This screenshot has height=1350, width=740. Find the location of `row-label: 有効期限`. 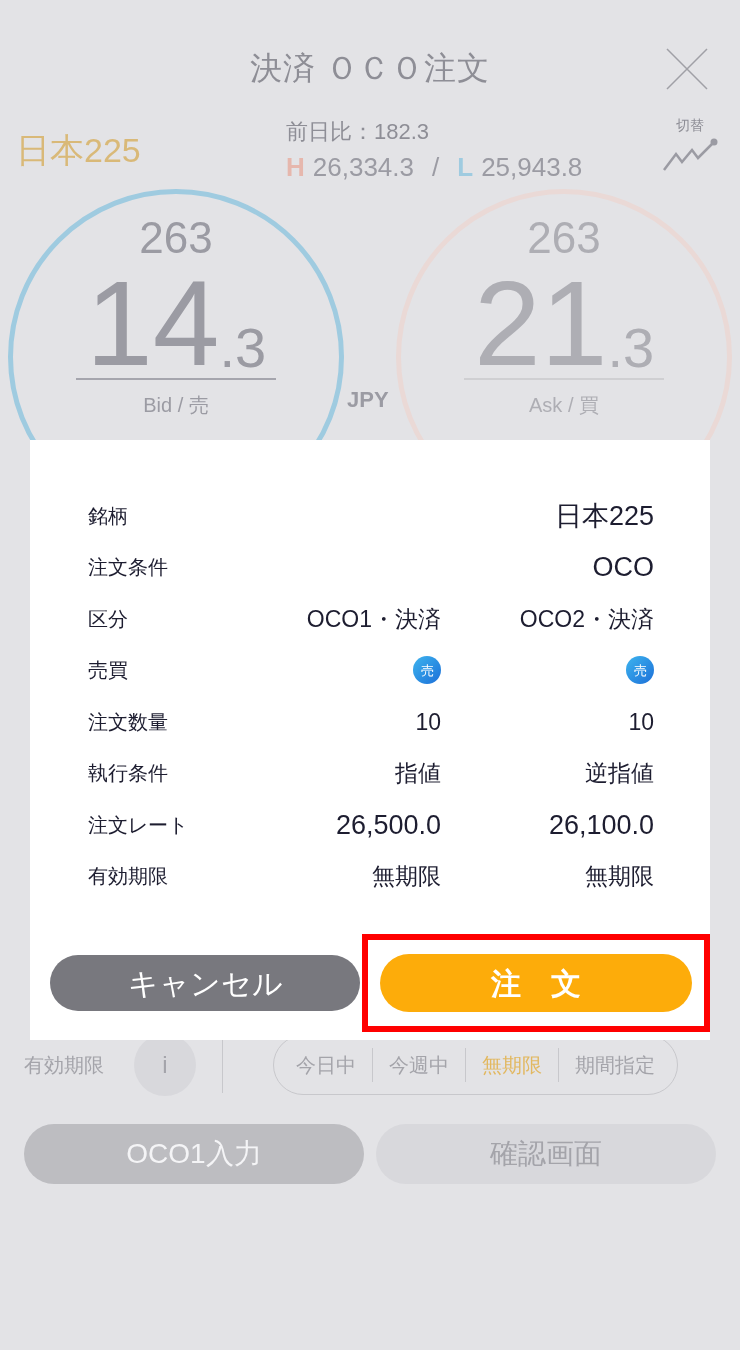

row-label: 有効期限 is located at coordinates (128, 877).